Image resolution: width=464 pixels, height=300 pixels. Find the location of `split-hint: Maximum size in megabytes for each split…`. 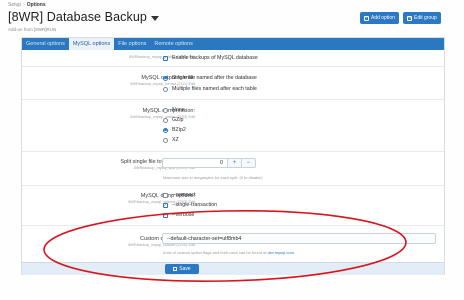

split-hint: Maximum size in megabytes for each split… is located at coordinates (213, 177).